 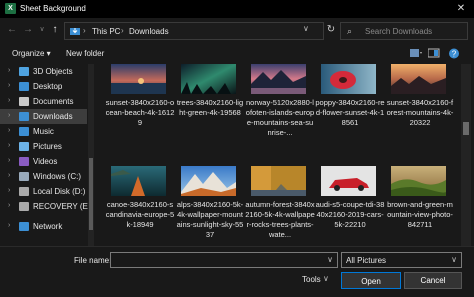 What do you see at coordinates (210, 106) in the screenshot?
I see `file-item: trees-3840x2160-light-green-4k-19568` at bounding box center [210, 106].